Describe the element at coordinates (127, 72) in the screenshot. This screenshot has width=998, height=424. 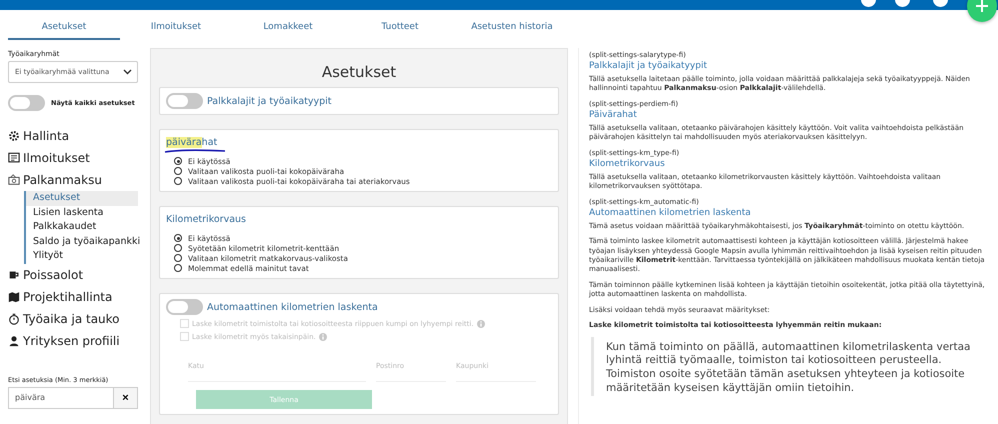
I see `chevron-down-icon` at that location.